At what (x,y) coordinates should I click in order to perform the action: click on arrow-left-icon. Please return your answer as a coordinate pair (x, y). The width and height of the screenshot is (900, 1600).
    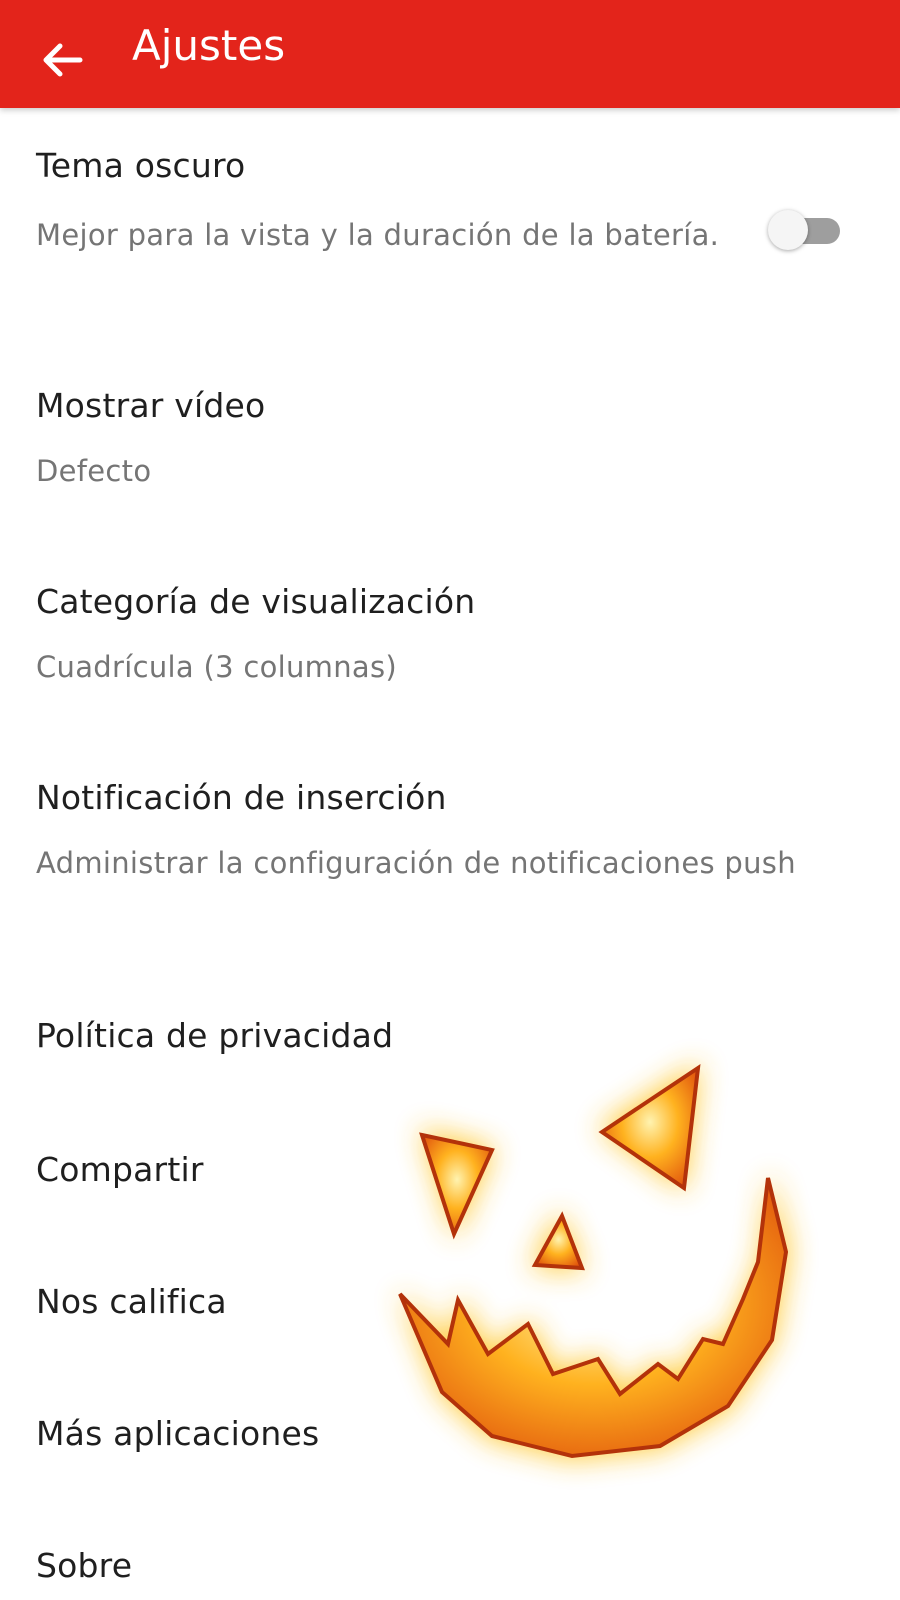
    Looking at the image, I should click on (63, 60).